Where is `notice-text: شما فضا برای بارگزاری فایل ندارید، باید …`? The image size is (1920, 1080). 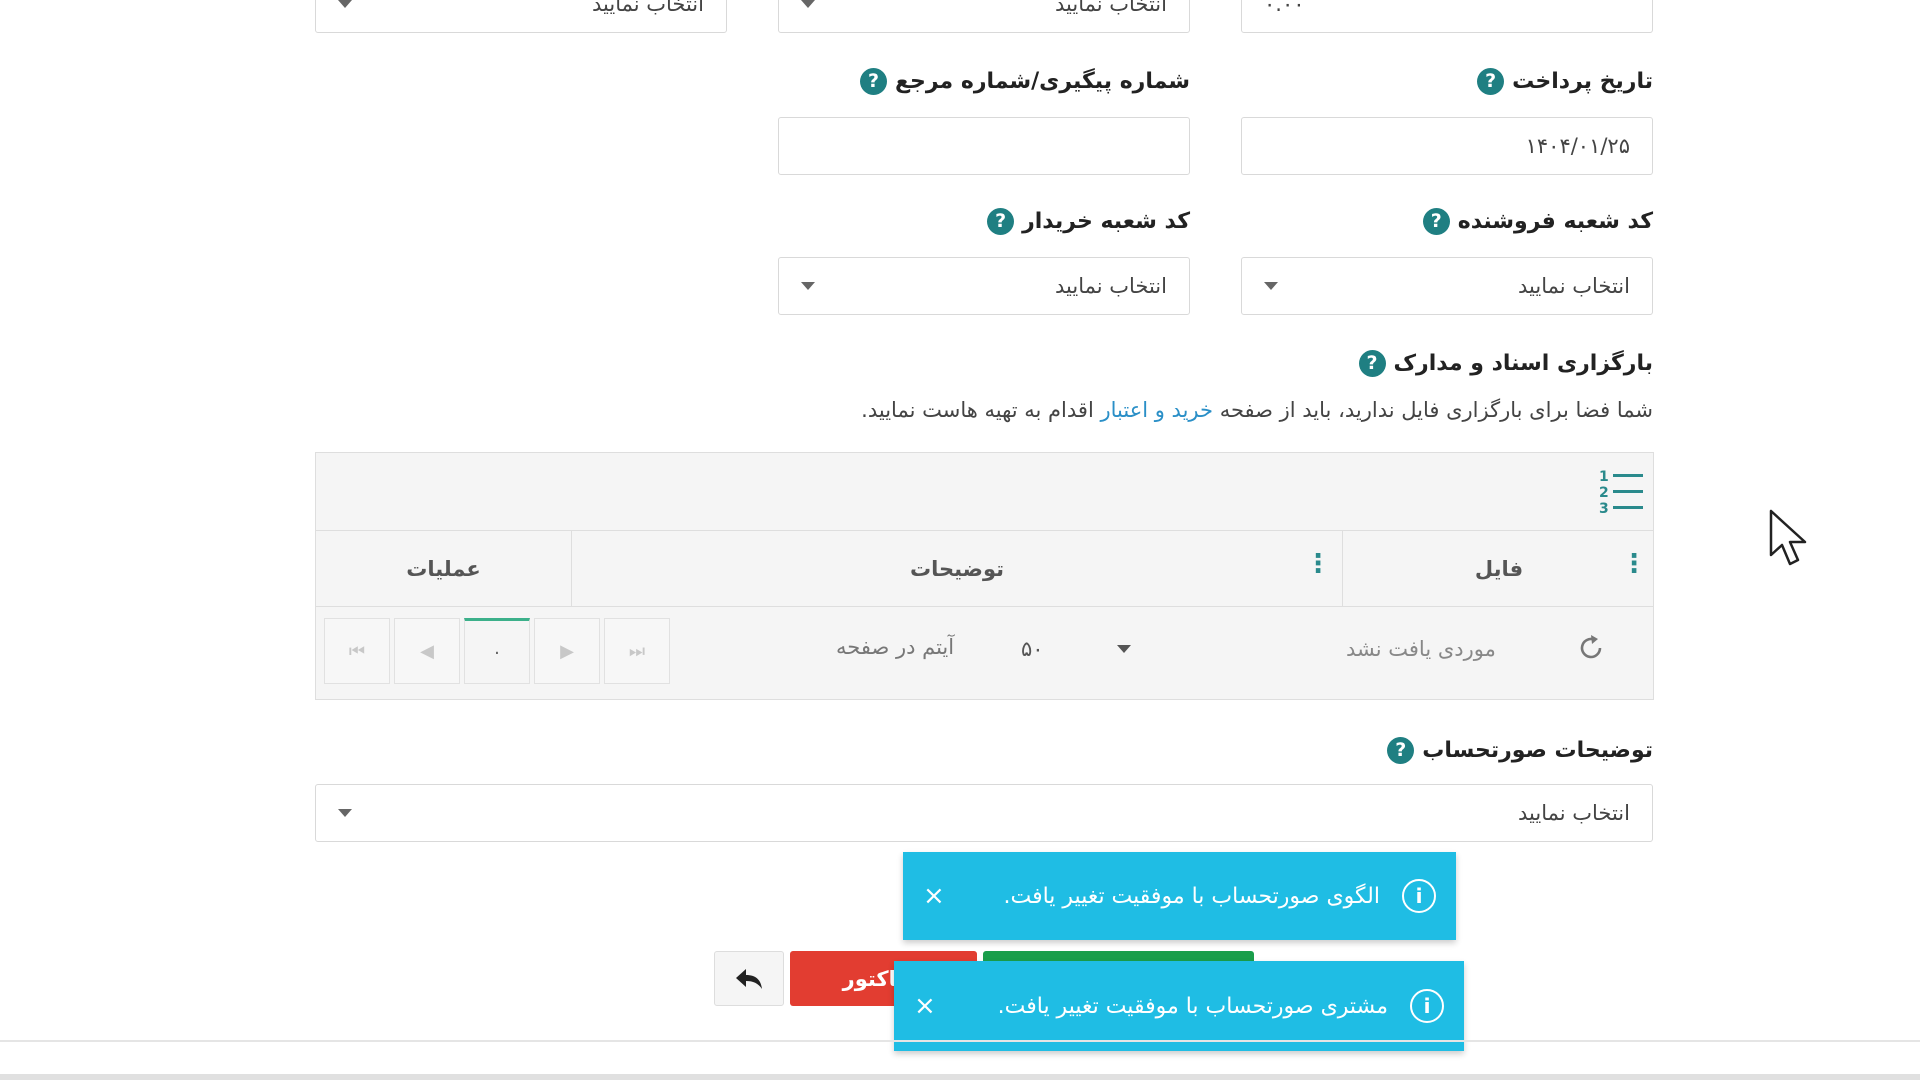 notice-text: شما فضا برای بارگزاری فایل ندارید، باید … is located at coordinates (1436, 410).